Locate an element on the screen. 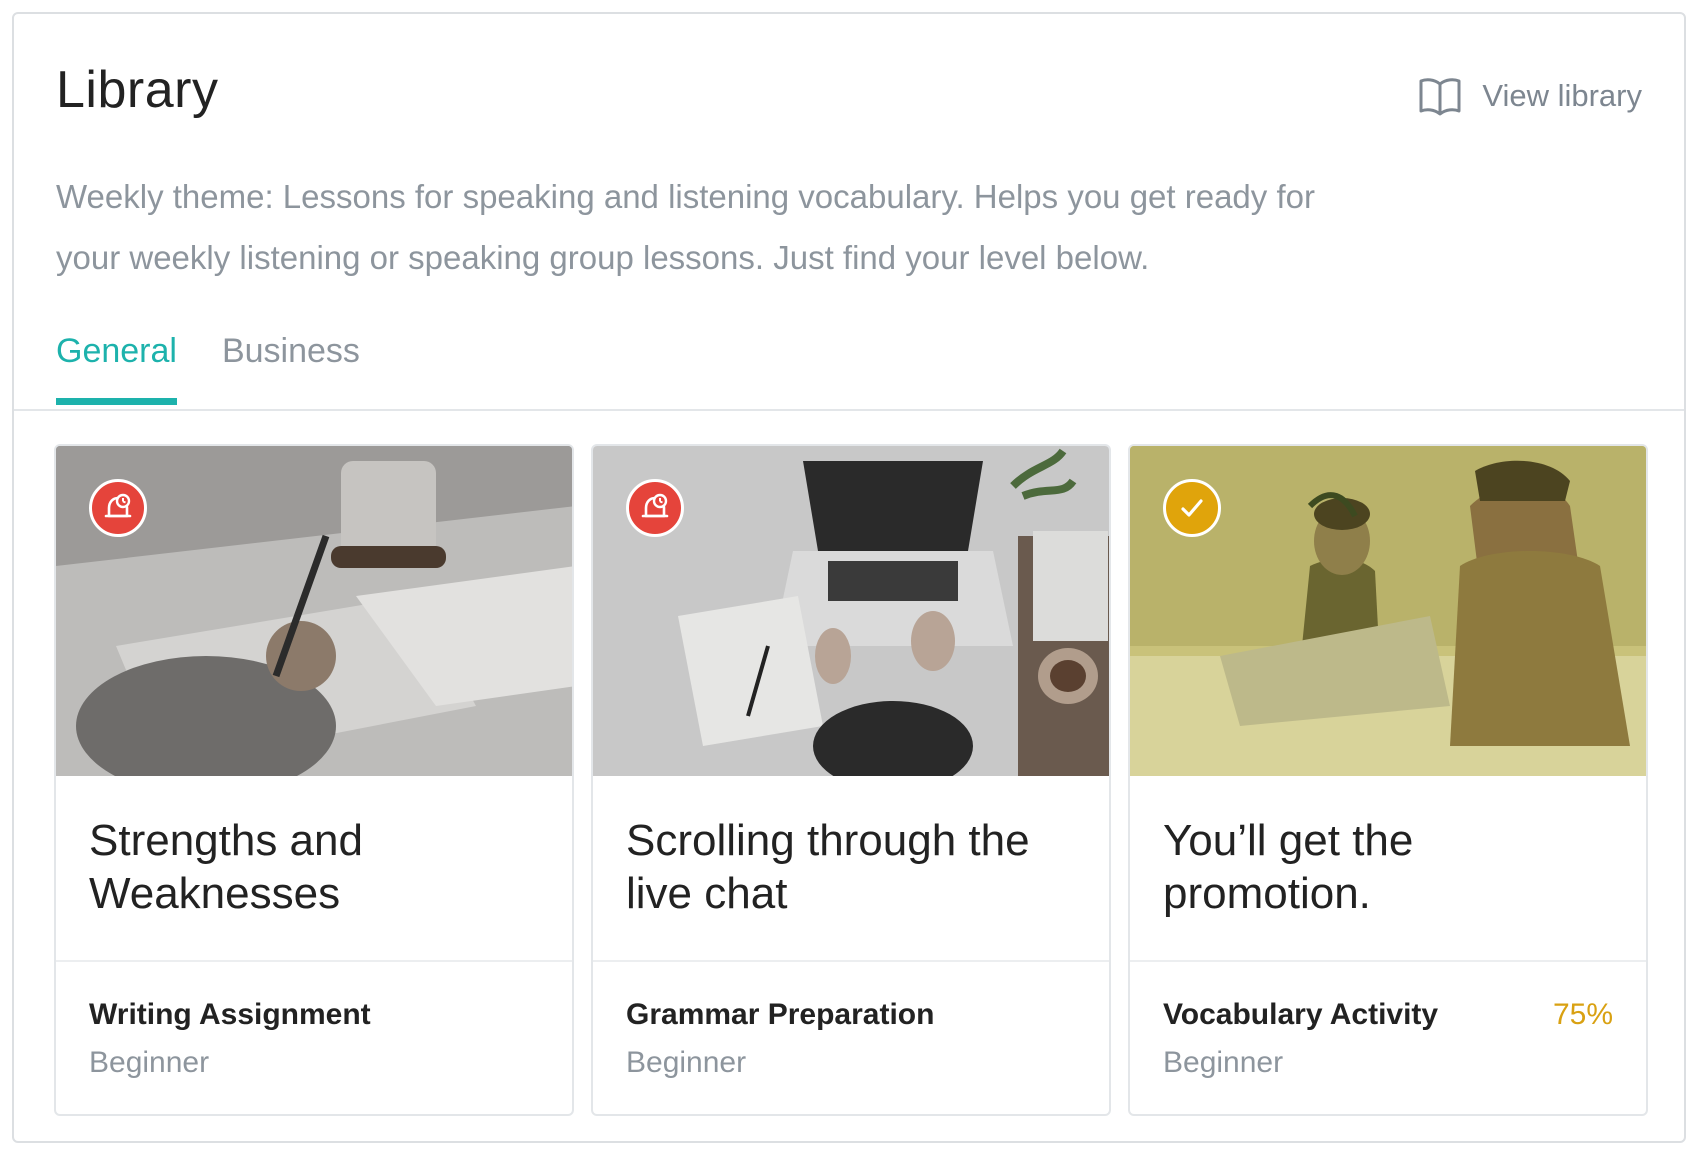 The width and height of the screenshot is (1698, 1158). view-library-link: View library is located at coordinates (1530, 96).